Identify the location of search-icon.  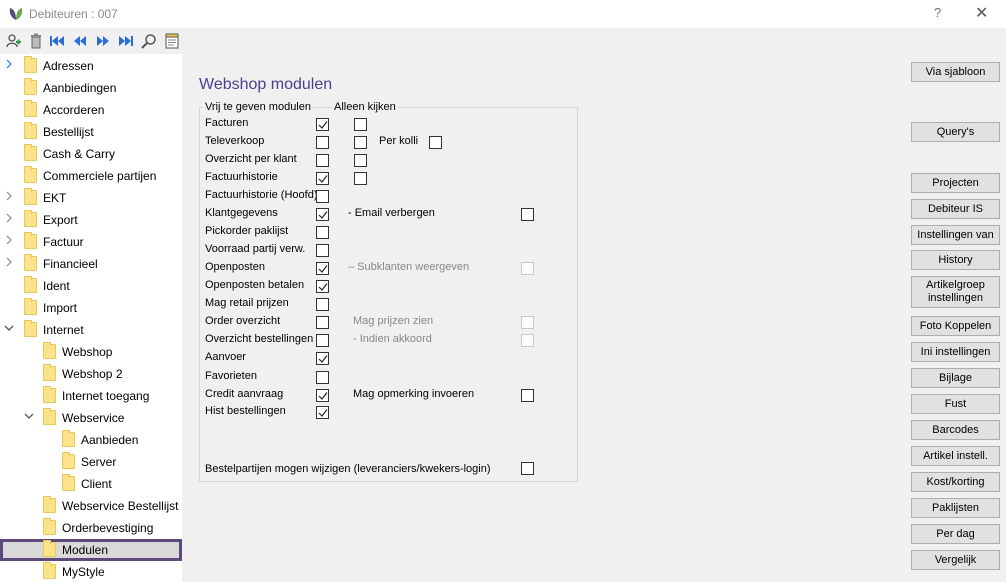
(149, 41).